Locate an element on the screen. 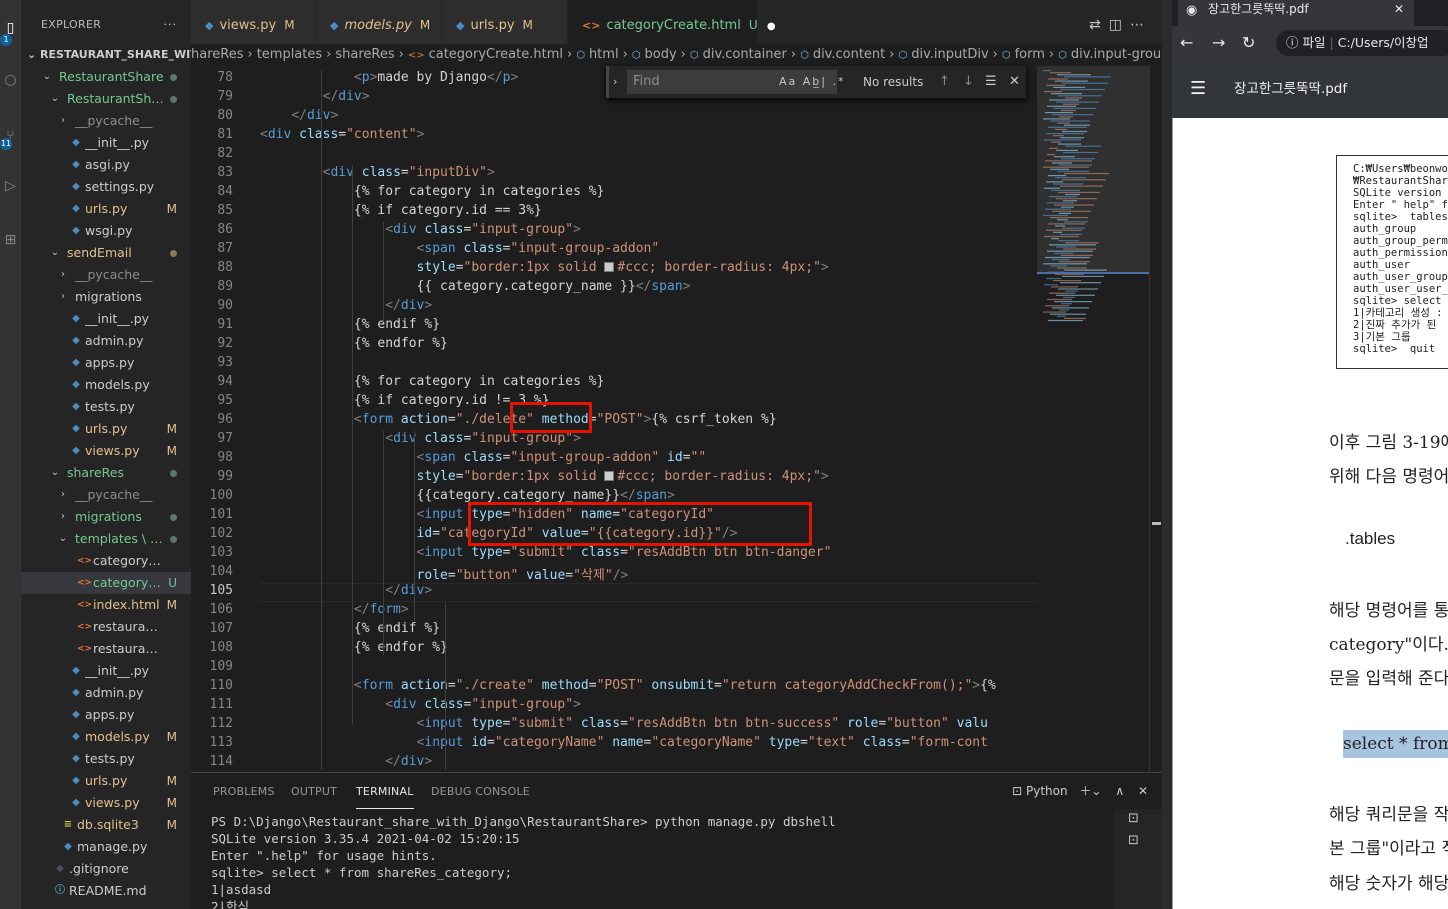  breadcrumb-item: div.input-group is located at coordinates (1116, 54).